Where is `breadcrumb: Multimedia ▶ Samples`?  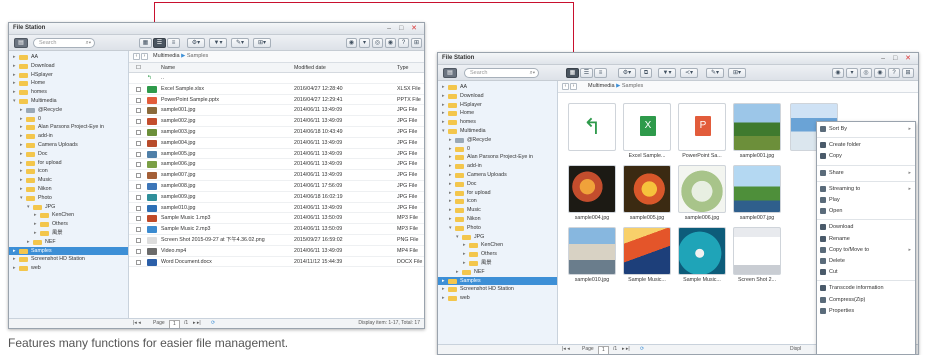 breadcrumb: Multimedia ▶ Samples is located at coordinates (615, 86).